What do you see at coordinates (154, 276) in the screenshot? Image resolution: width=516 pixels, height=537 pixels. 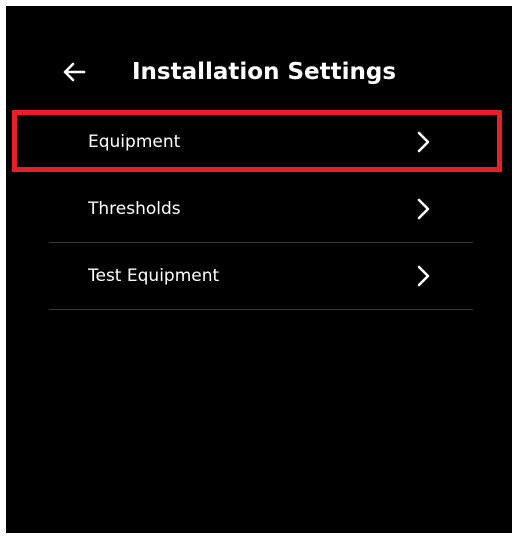 I see `menu-item-label: Test Equipment` at bounding box center [154, 276].